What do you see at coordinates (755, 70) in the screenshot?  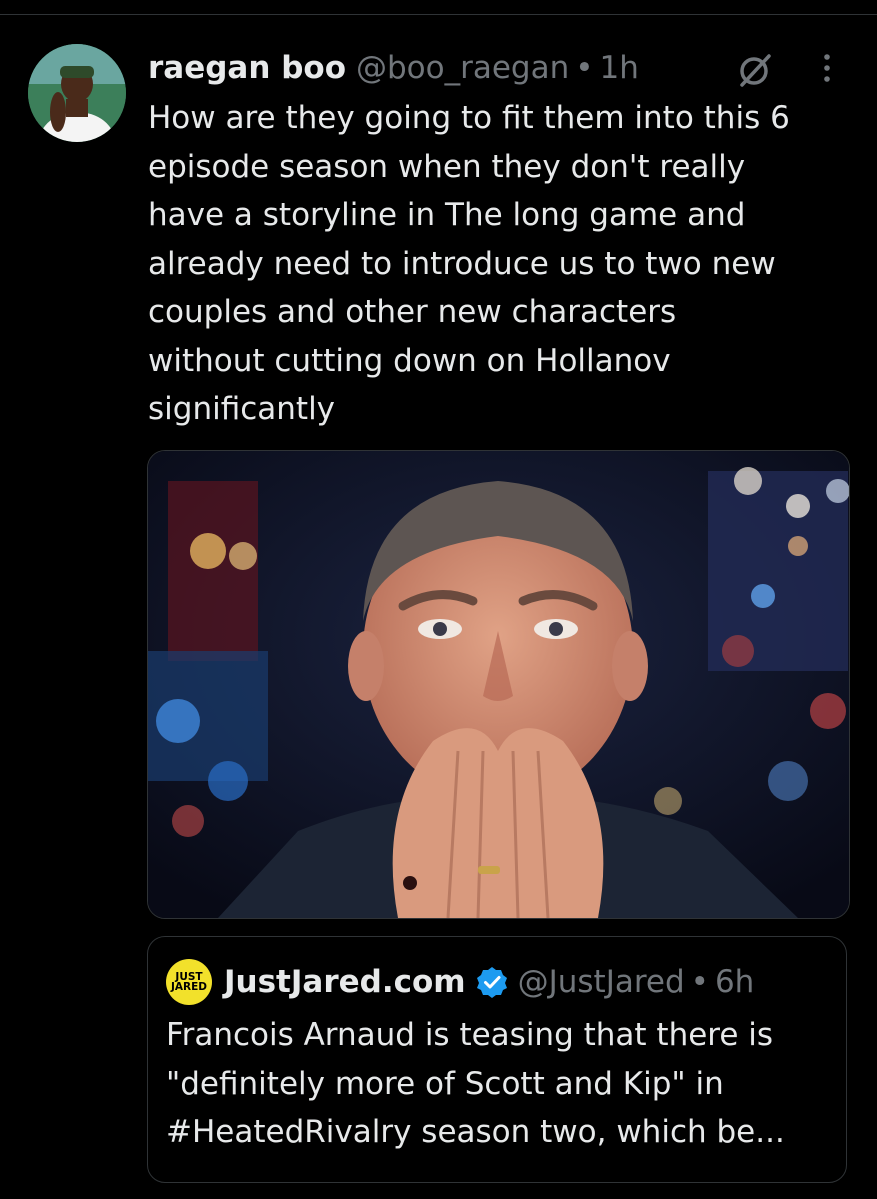 I see `grok-slash-circle-icon` at bounding box center [755, 70].